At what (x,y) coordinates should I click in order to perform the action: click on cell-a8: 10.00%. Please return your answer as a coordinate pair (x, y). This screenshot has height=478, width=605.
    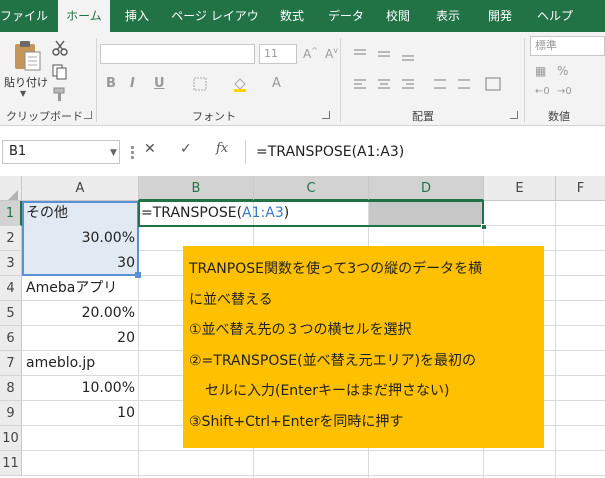
    Looking at the image, I should click on (80, 388).